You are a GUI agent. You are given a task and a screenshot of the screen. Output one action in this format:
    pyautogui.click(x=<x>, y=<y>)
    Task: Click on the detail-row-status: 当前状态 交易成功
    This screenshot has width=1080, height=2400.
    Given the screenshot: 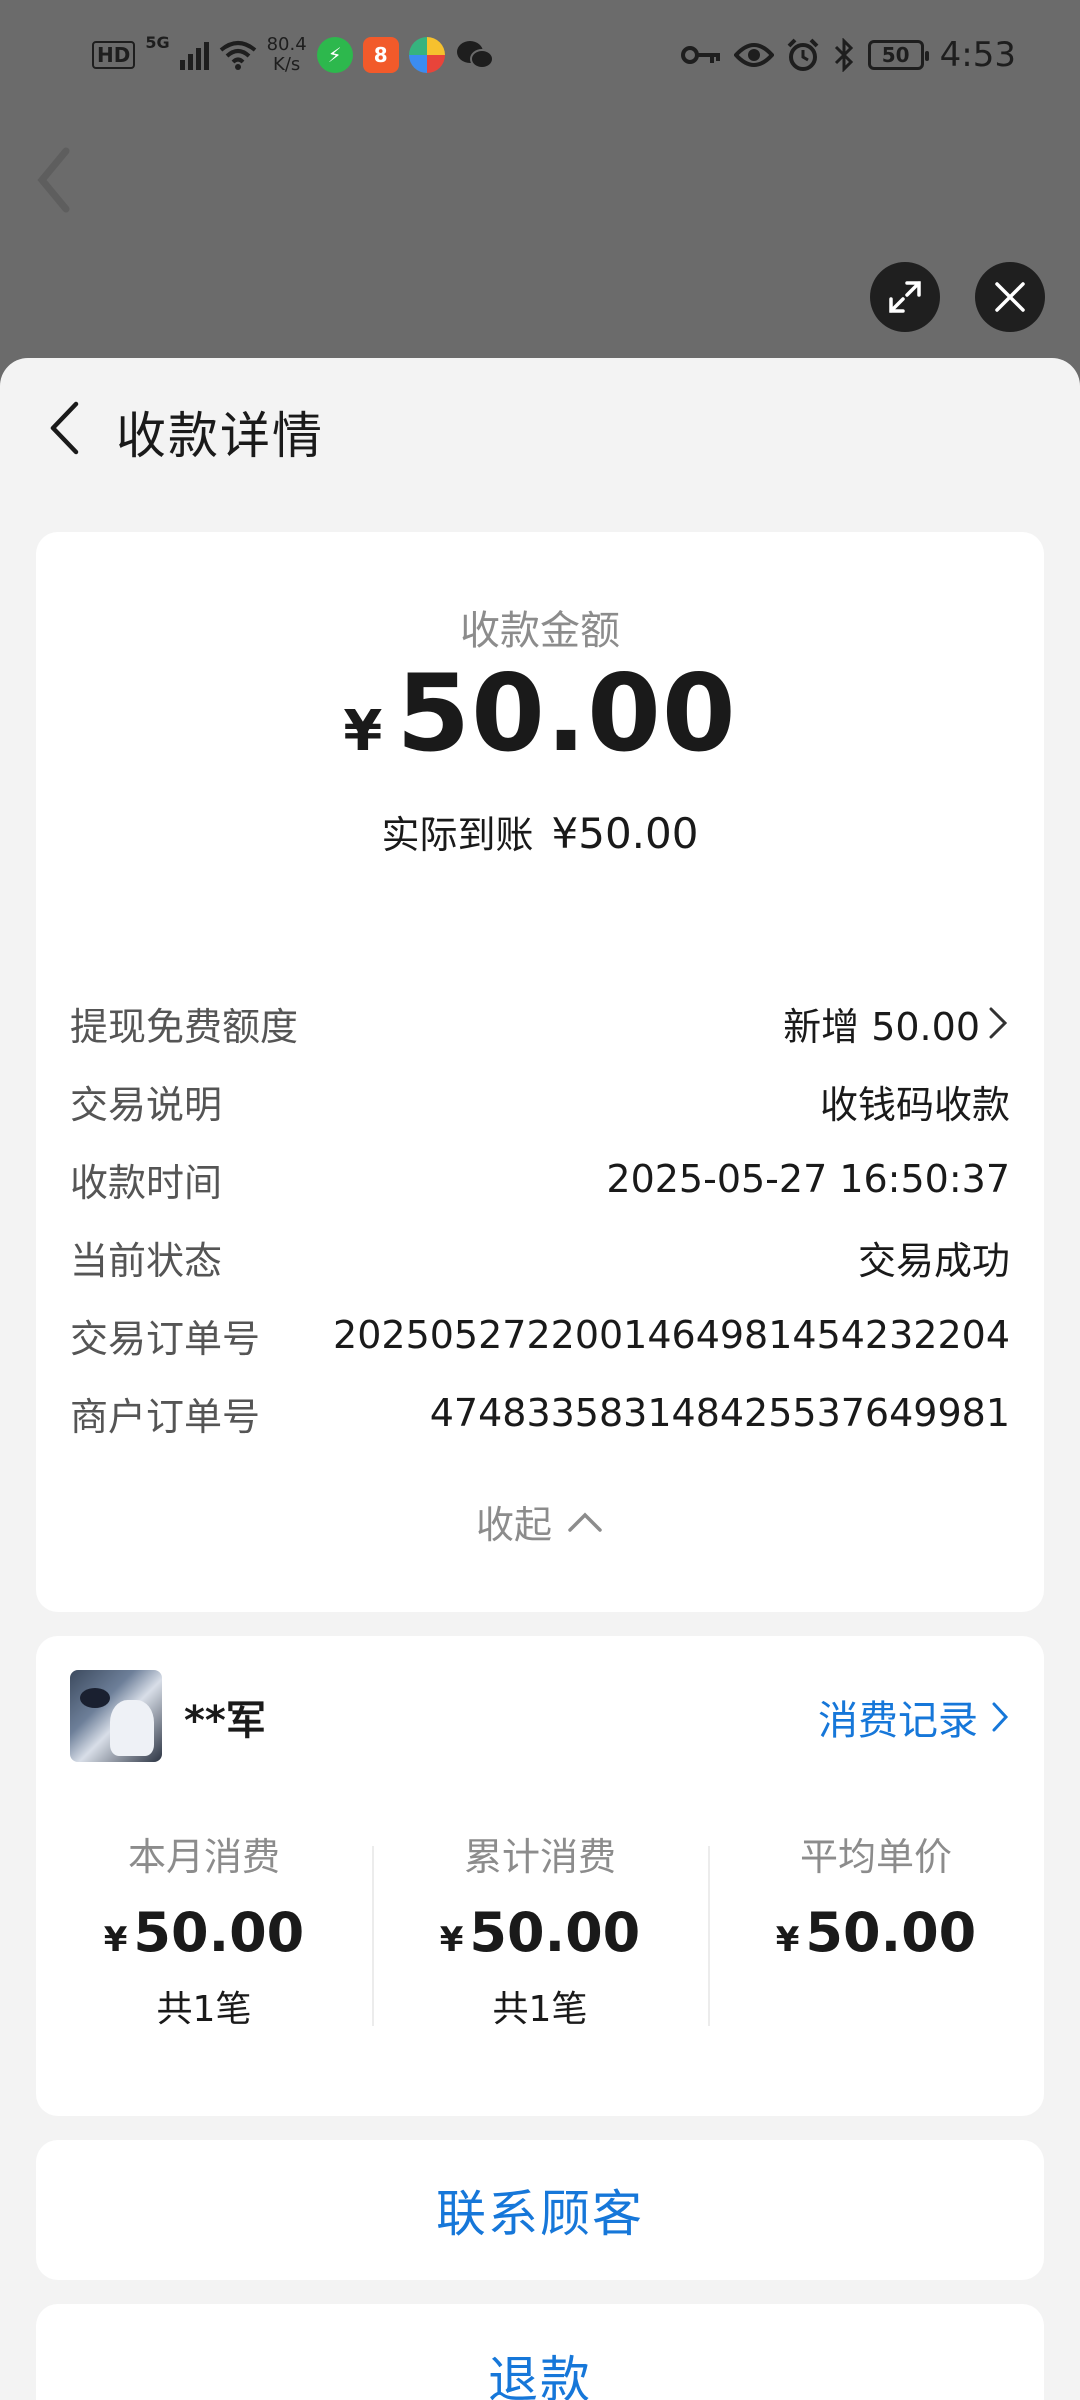 What is the action you would take?
    pyautogui.click(x=540, y=1257)
    